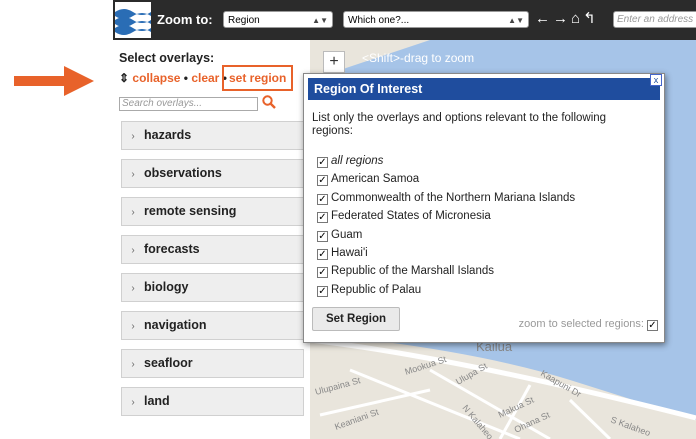  I want to click on category-forecasts: › forecasts, so click(212, 249).